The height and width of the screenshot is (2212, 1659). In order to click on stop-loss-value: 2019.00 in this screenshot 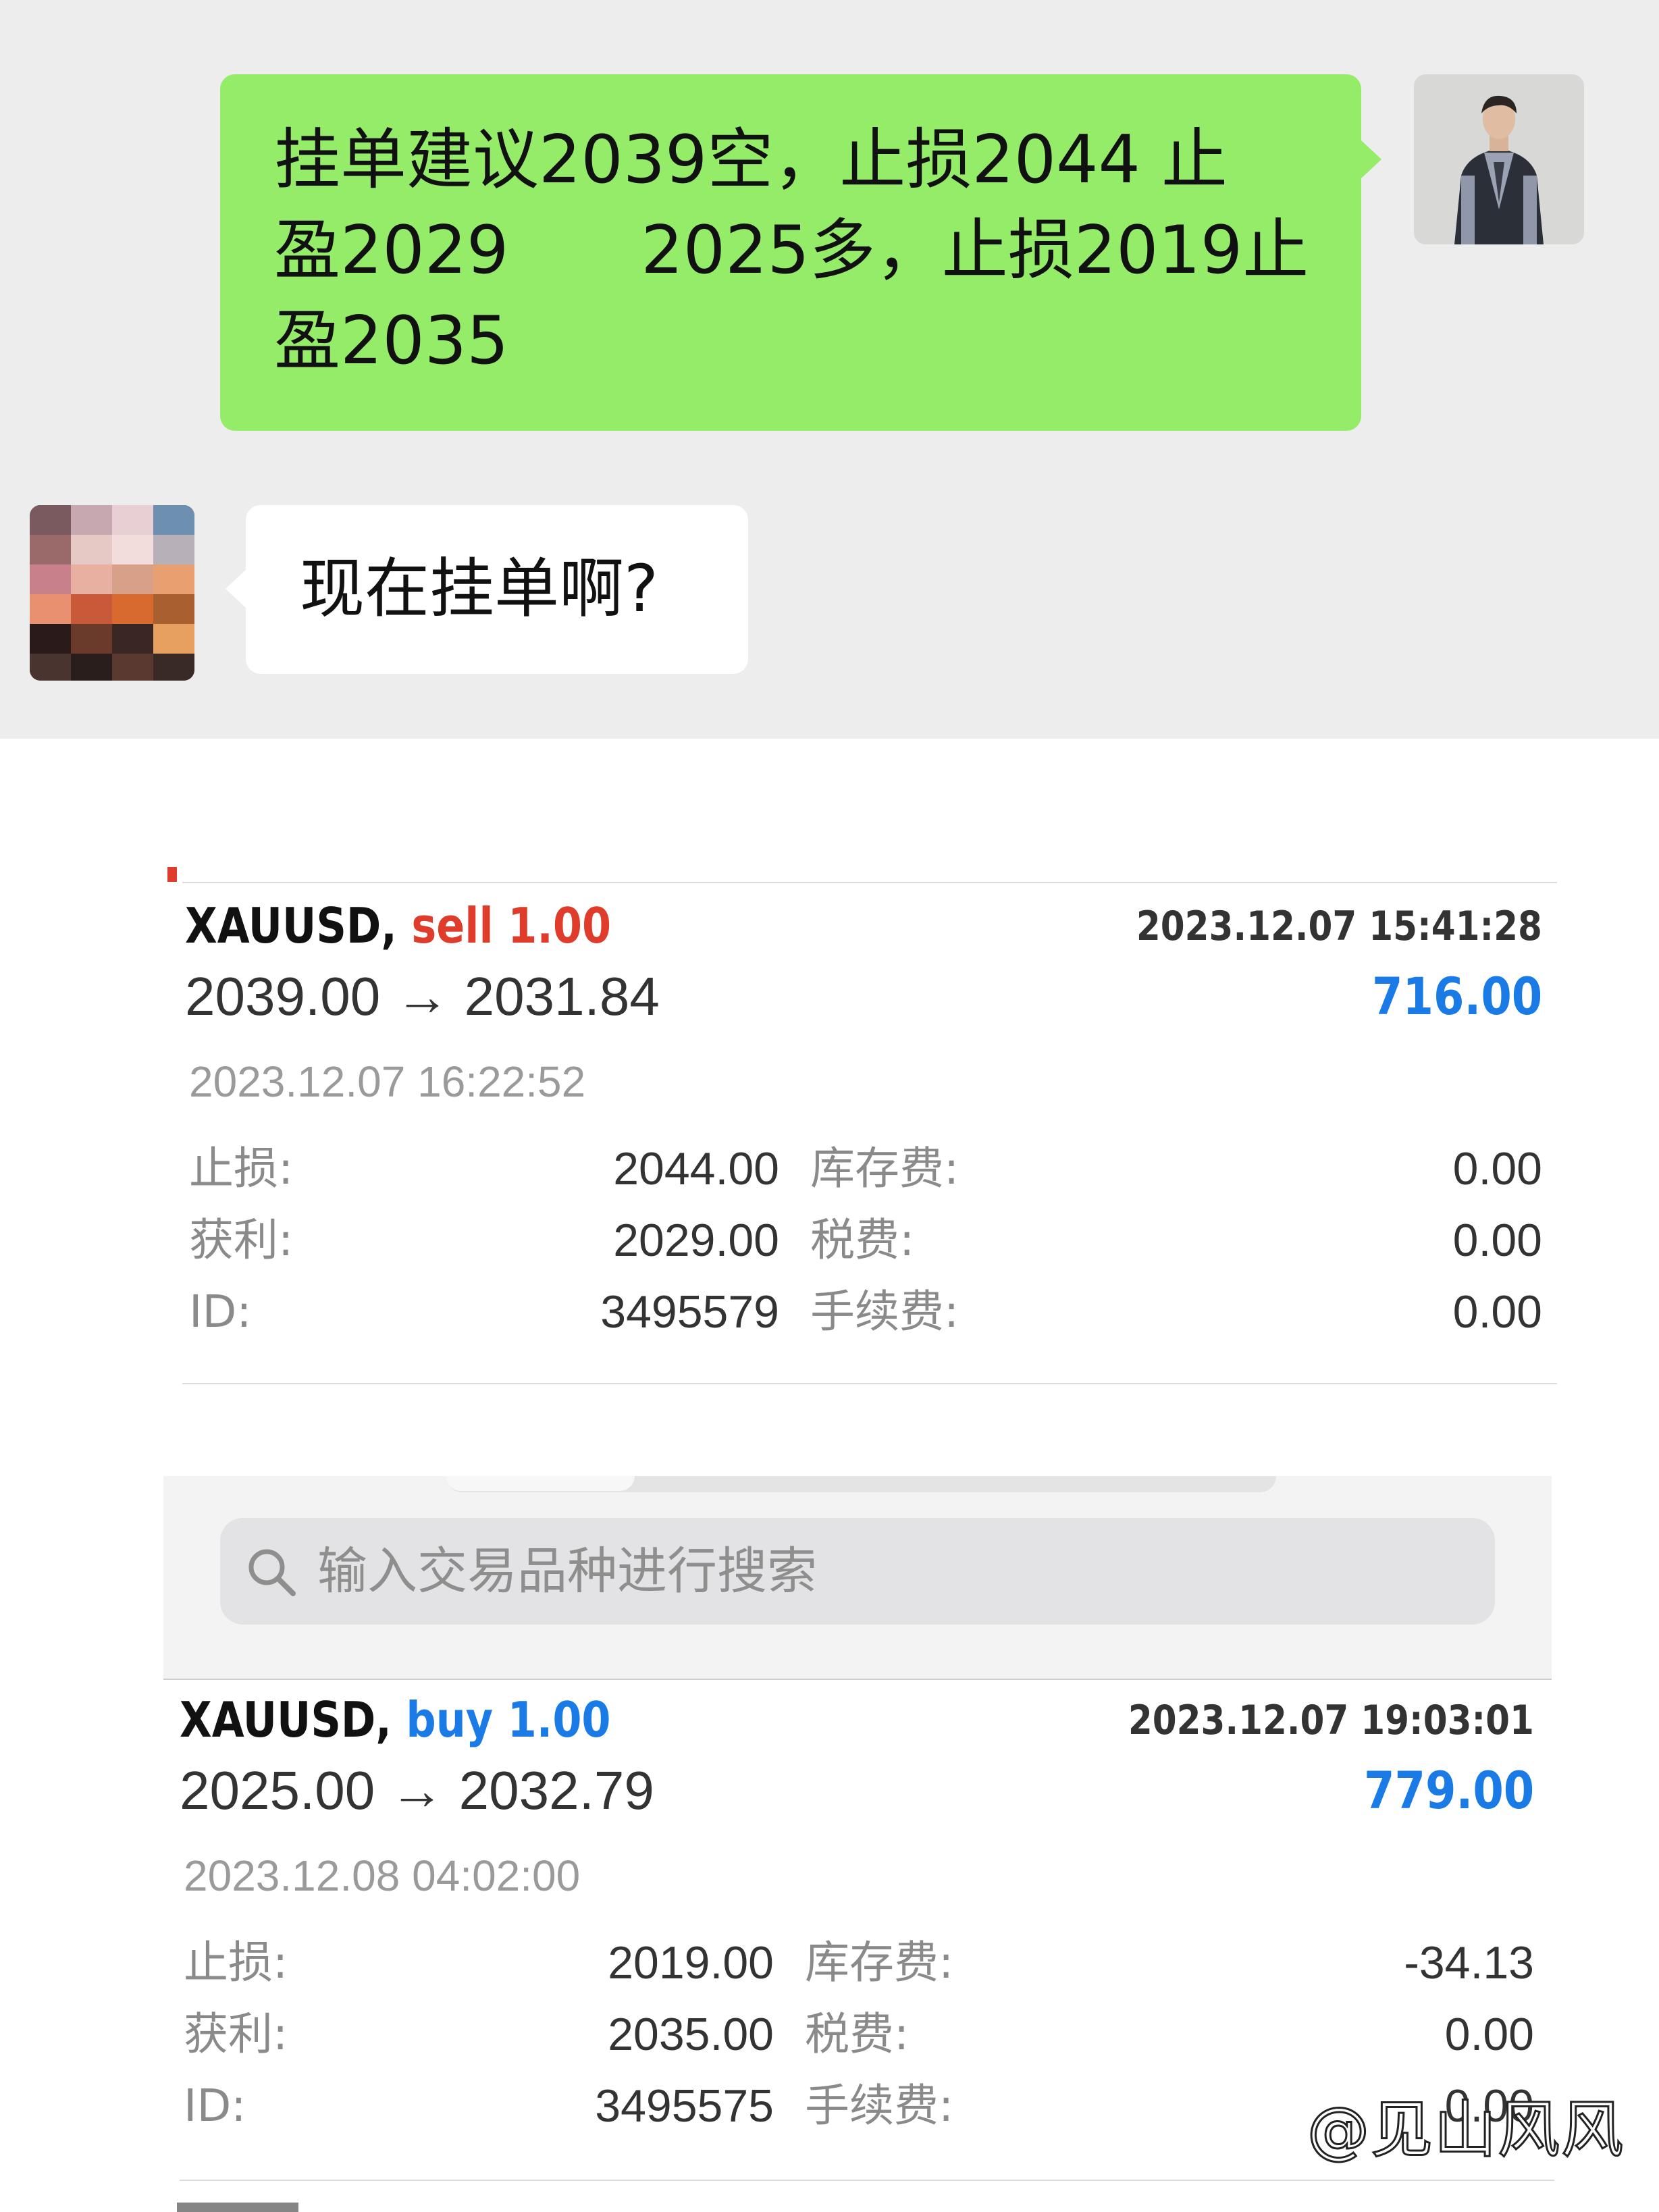, I will do `click(691, 1963)`.